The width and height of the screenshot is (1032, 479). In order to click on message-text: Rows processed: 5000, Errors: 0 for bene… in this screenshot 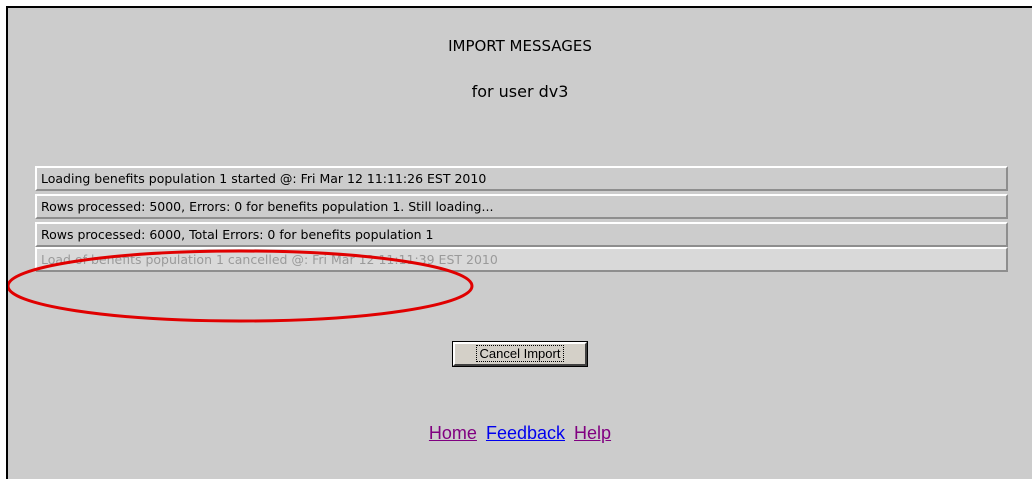, I will do `click(267, 206)`.